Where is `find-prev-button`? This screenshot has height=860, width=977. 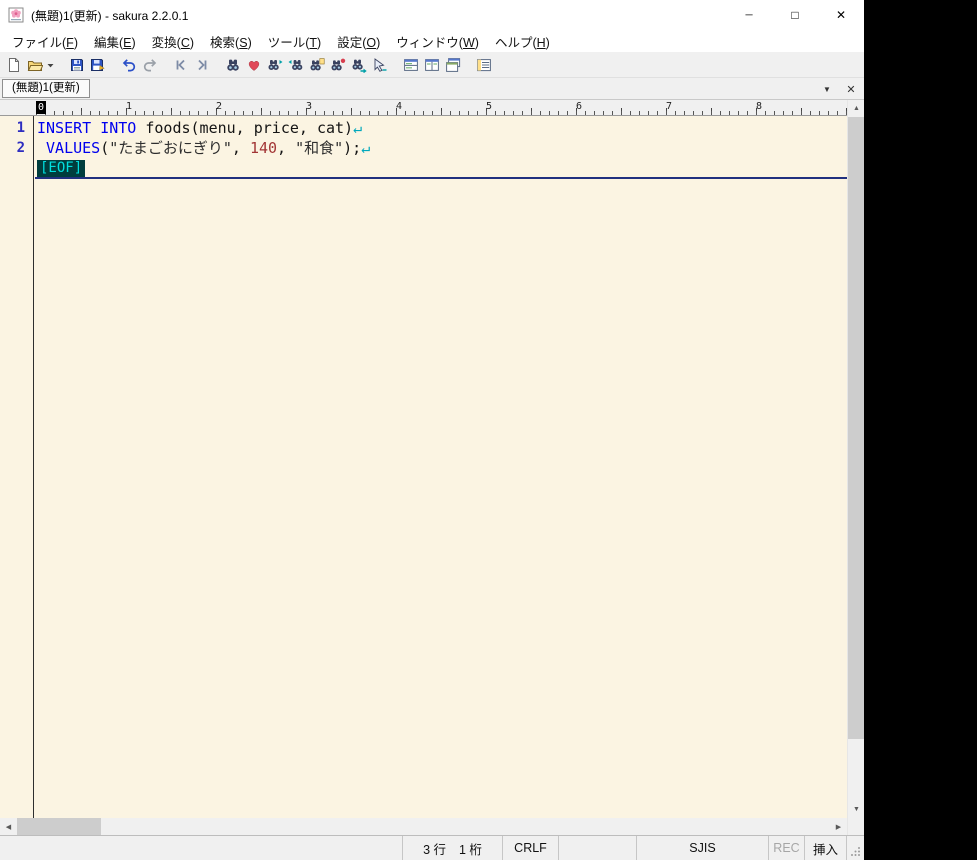 find-prev-button is located at coordinates (295, 65).